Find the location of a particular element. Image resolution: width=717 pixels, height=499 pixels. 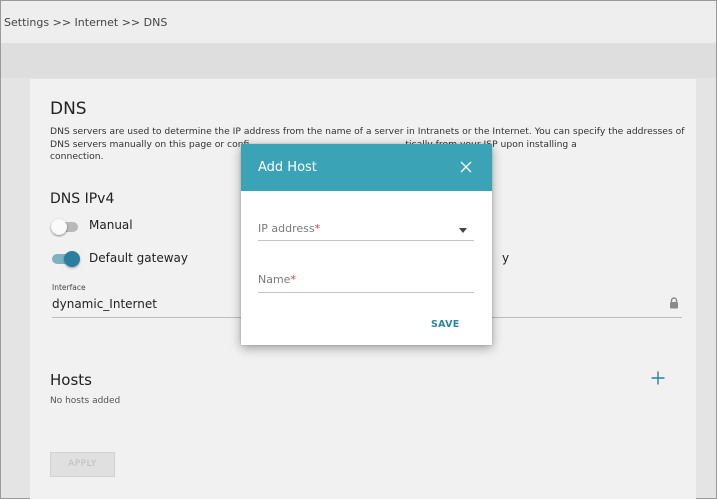

hosts-empty-text: No hosts added is located at coordinates (85, 401).